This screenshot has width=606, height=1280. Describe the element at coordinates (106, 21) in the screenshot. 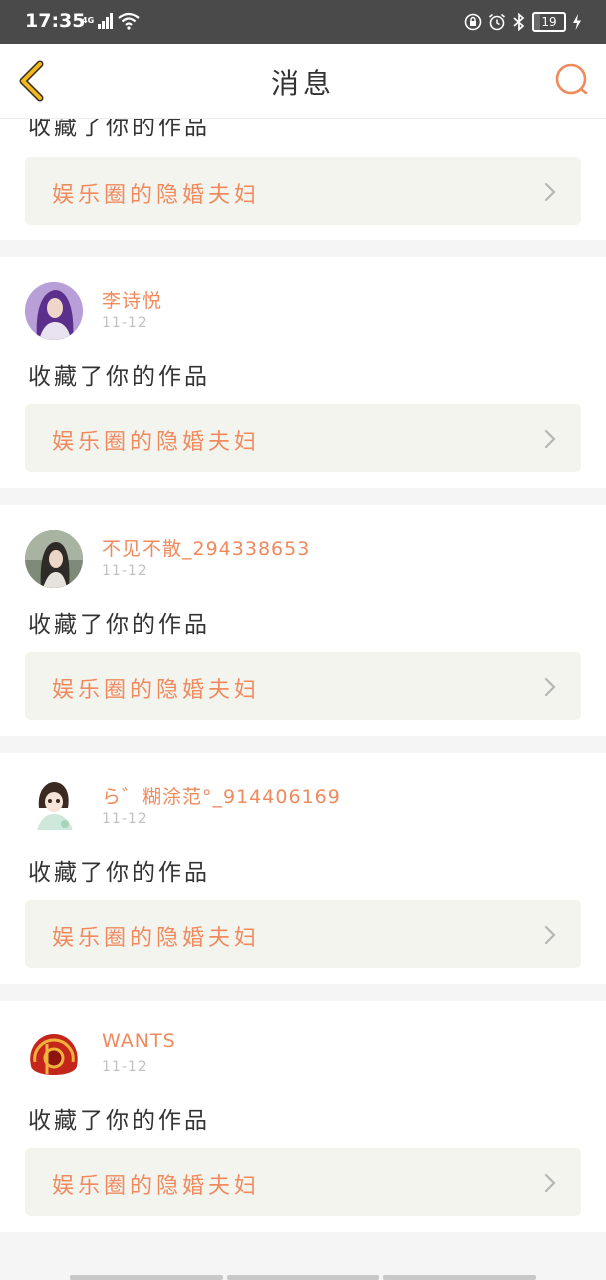

I see `signal-icon` at that location.